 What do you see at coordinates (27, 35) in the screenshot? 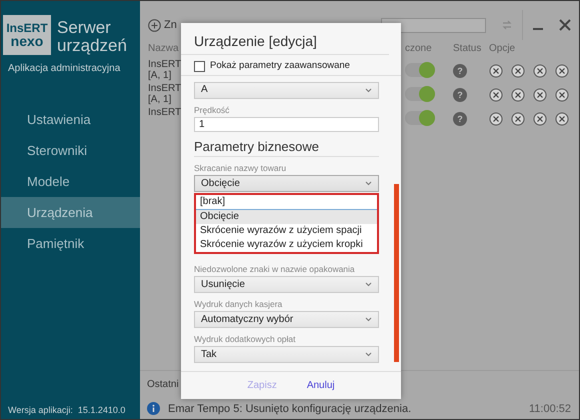
I see `app-logo: InsERT nexo` at bounding box center [27, 35].